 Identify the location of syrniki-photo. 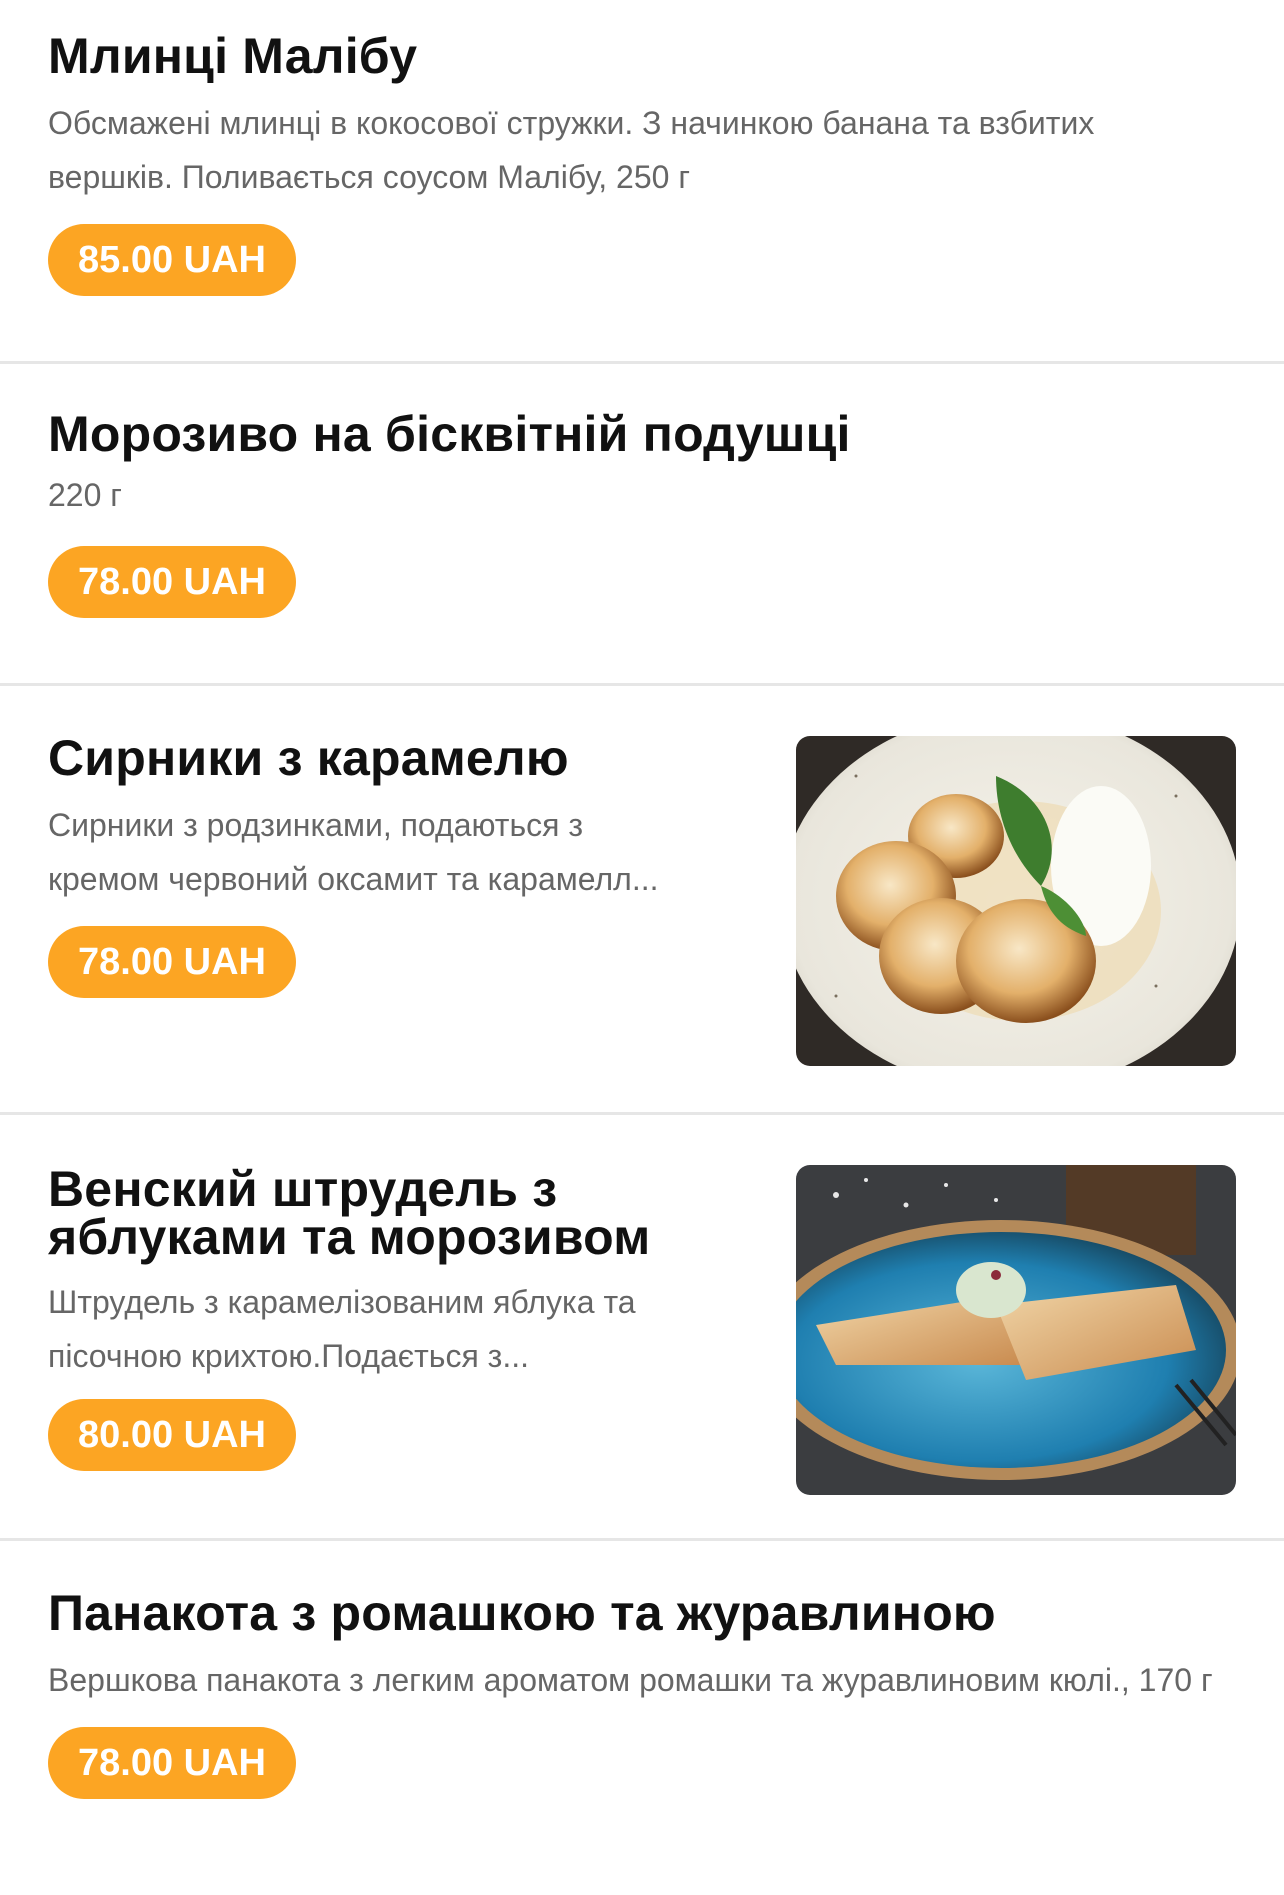
(1016, 901).